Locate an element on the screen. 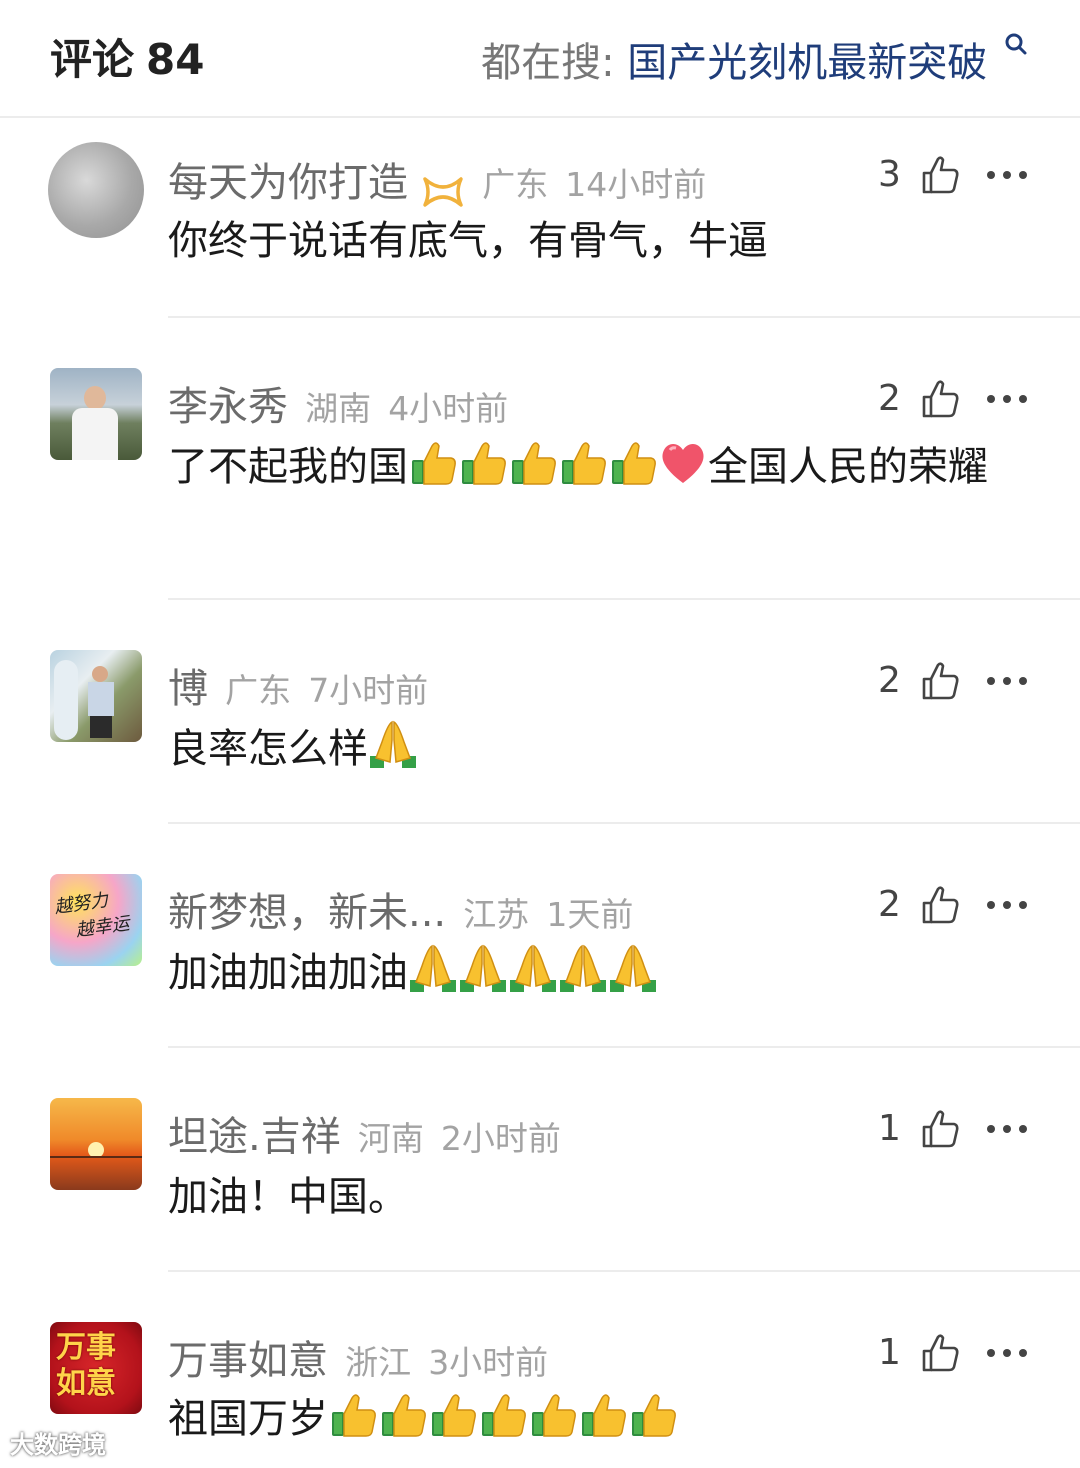  comment-text: 良率怎么样 is located at coordinates (608, 749).